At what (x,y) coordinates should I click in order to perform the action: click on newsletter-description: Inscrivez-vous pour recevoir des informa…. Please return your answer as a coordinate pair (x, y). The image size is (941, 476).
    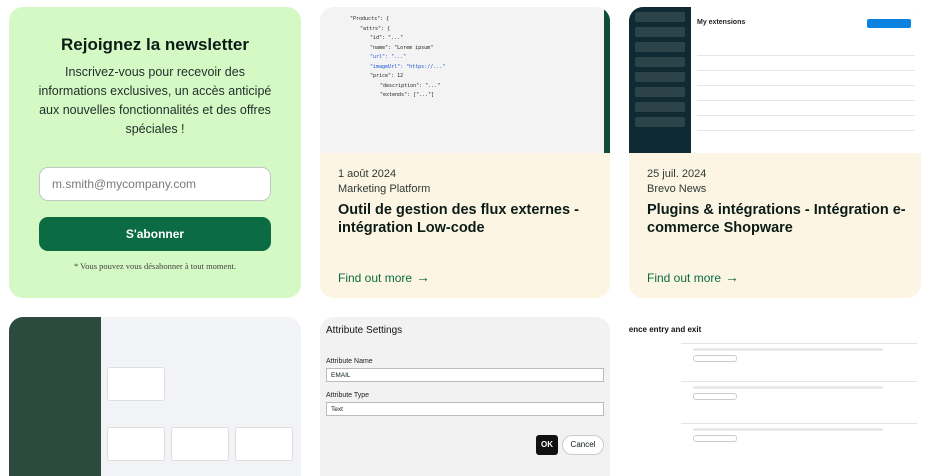
    Looking at the image, I should click on (155, 100).